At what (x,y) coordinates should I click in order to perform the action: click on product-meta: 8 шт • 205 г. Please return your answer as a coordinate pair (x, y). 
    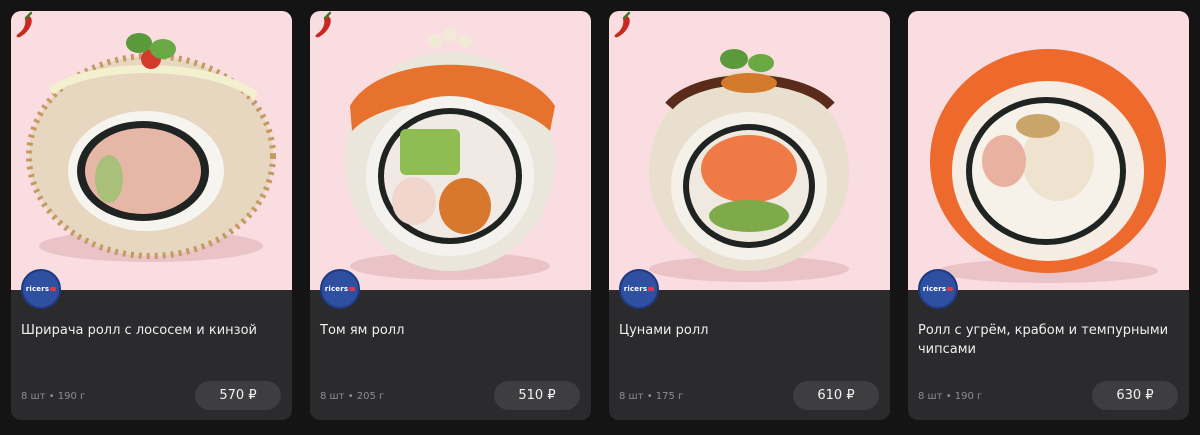
    Looking at the image, I should click on (352, 396).